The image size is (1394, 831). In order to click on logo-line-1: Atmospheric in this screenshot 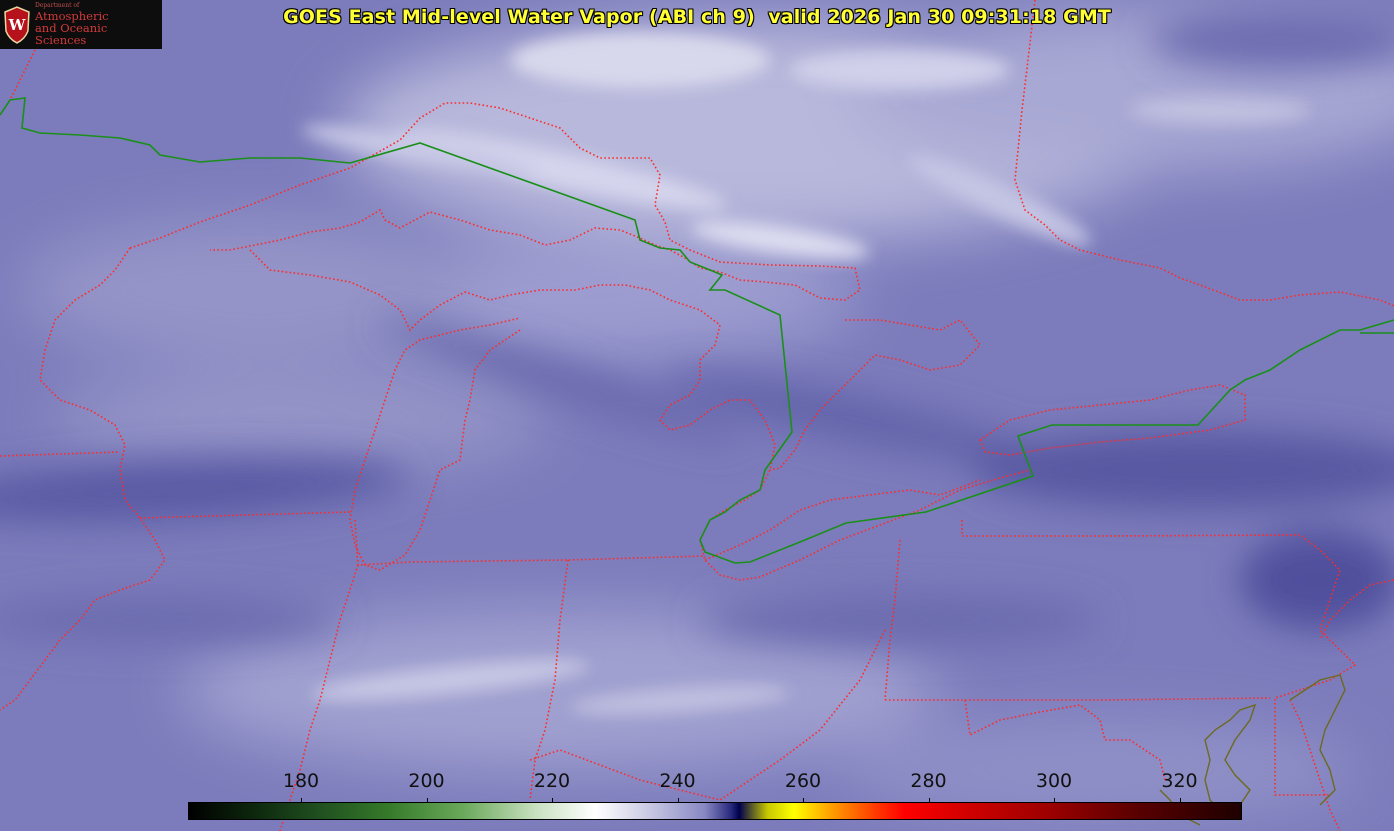, I will do `click(71, 15)`.